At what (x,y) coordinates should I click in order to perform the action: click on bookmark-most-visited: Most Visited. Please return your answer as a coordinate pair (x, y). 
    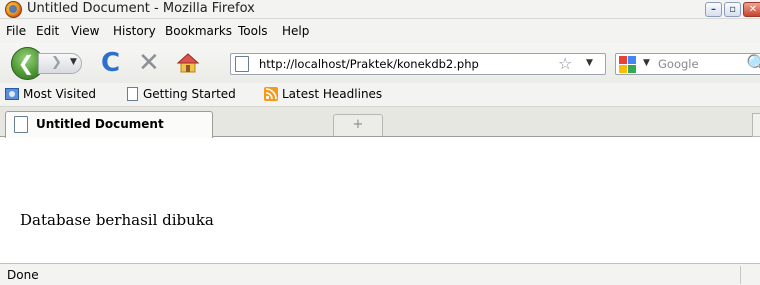
    Looking at the image, I should click on (50, 95).